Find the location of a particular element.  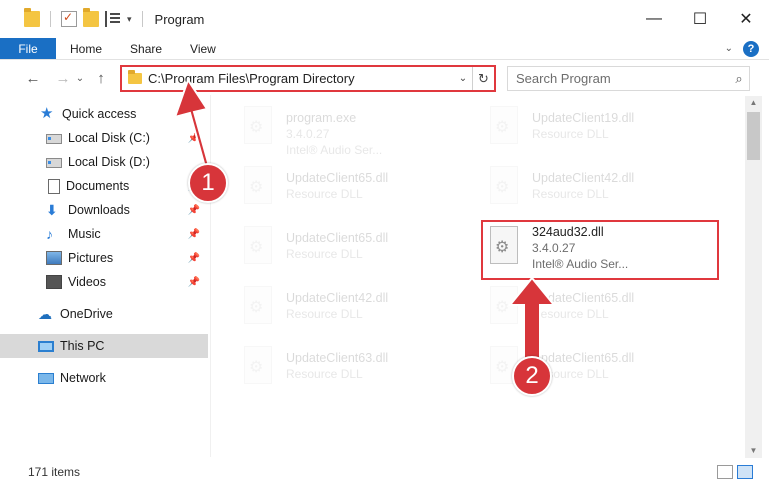

address-bar: C:\Program Files\Program Directory ⌄ ↻ is located at coordinates (308, 78).